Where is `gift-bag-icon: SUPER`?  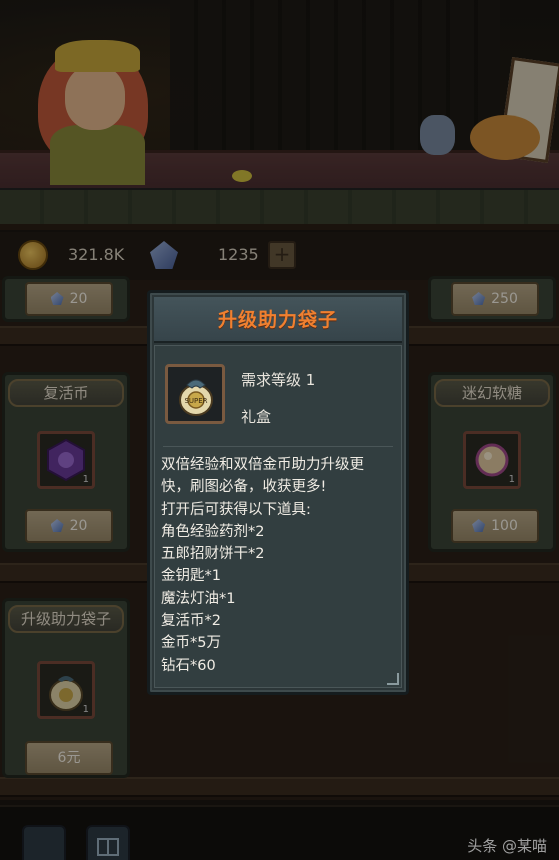
gift-bag-icon: SUPER is located at coordinates (196, 397).